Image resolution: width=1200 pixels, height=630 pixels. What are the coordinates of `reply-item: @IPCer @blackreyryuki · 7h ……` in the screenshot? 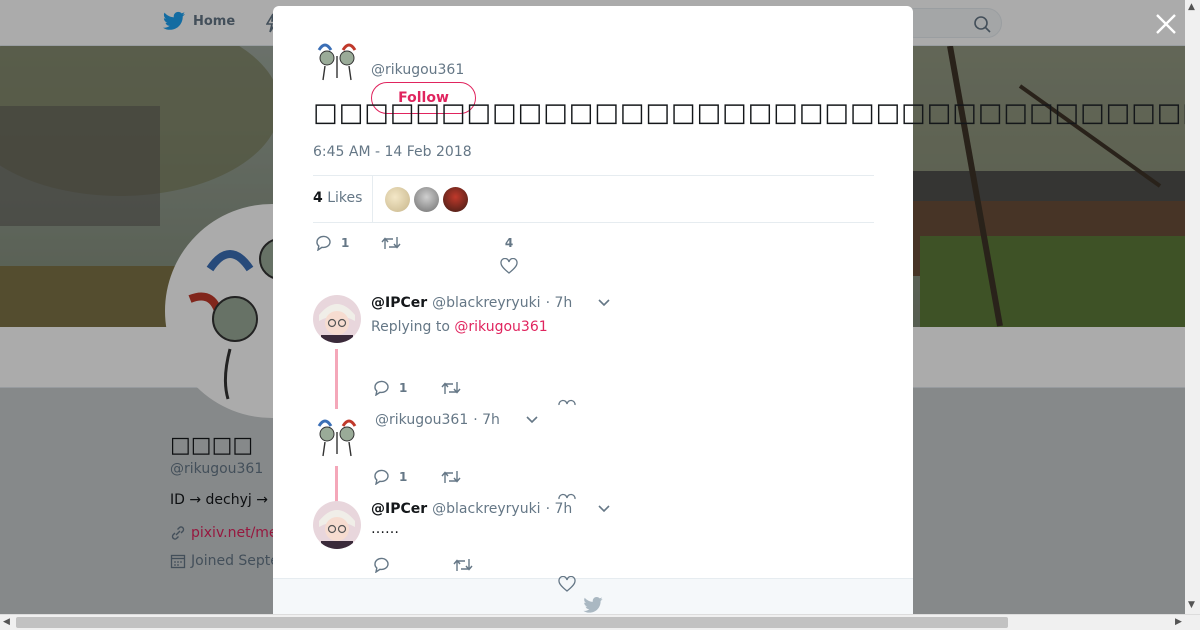 It's located at (593, 541).